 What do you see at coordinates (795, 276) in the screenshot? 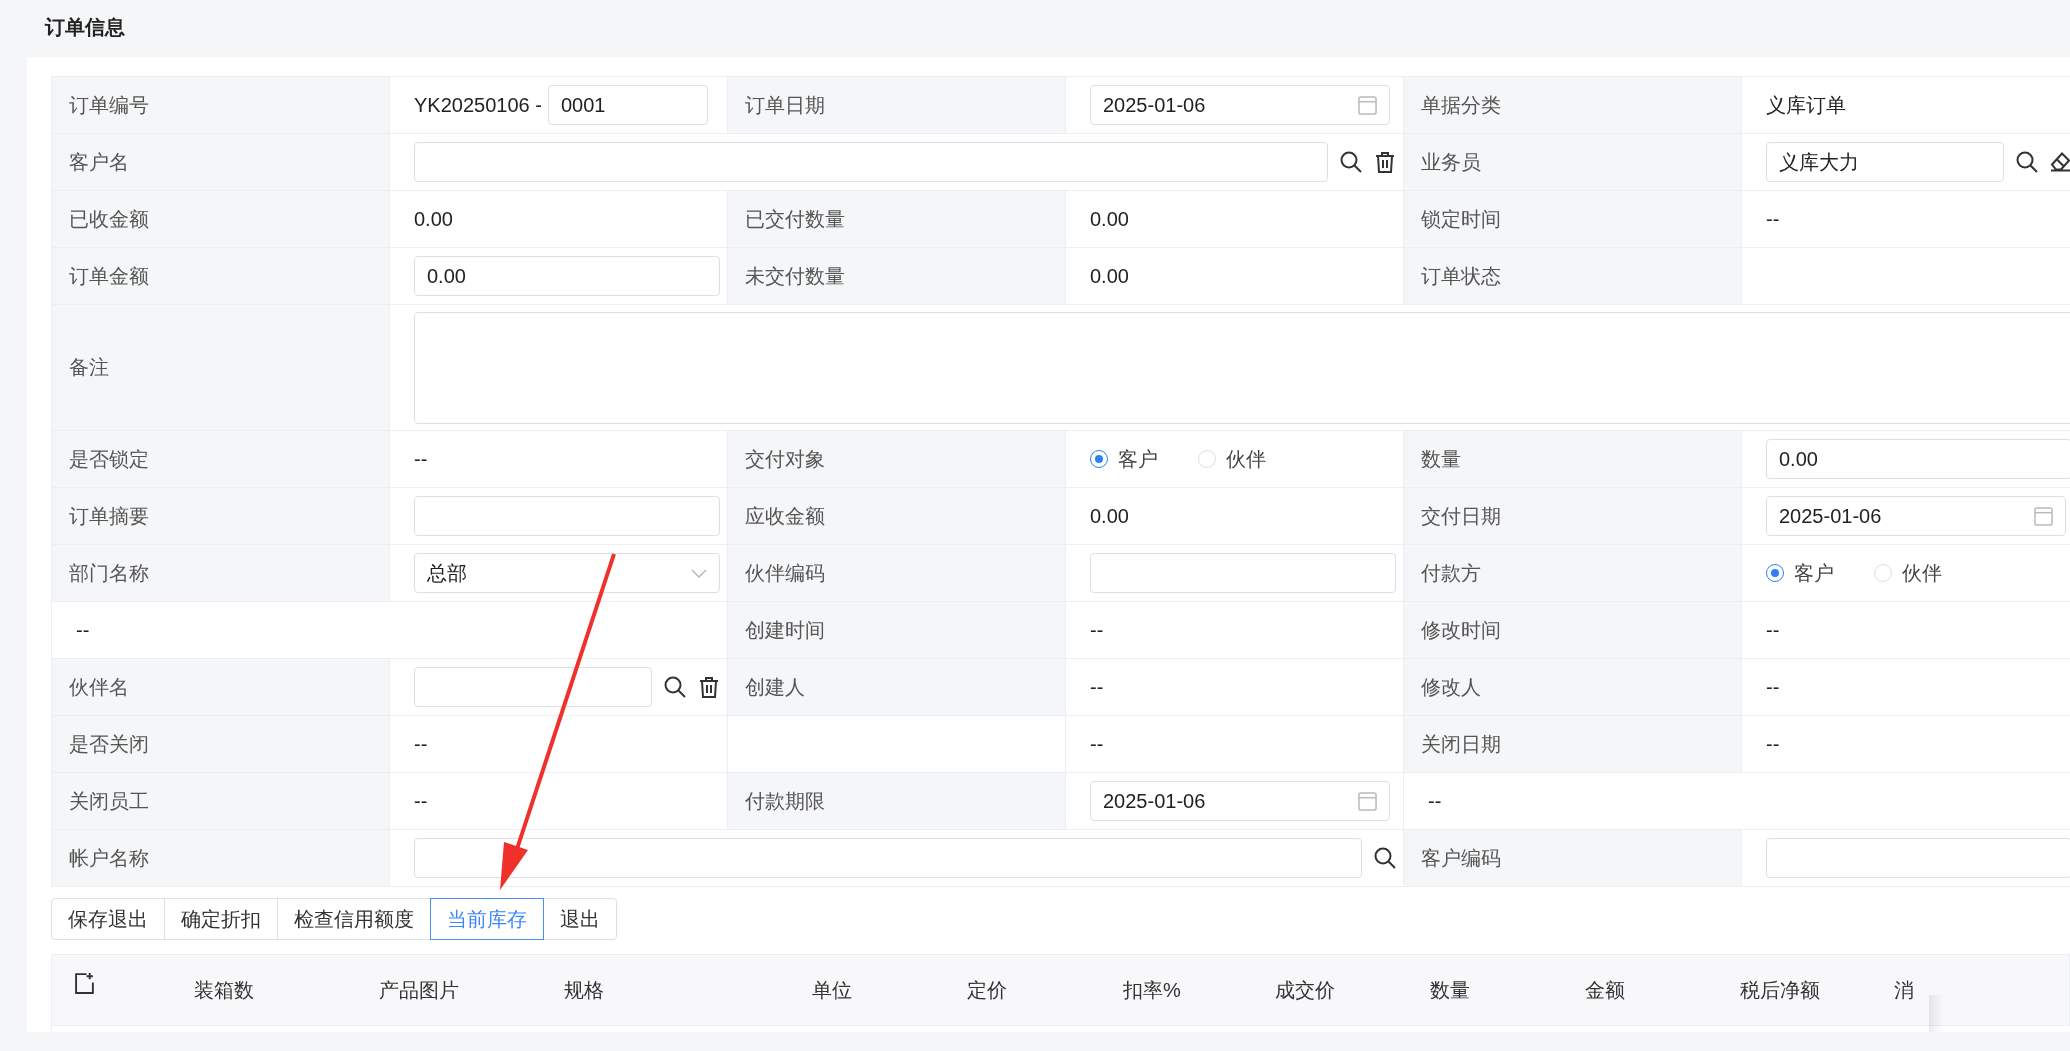
I see `field-label: 未交付数量` at bounding box center [795, 276].